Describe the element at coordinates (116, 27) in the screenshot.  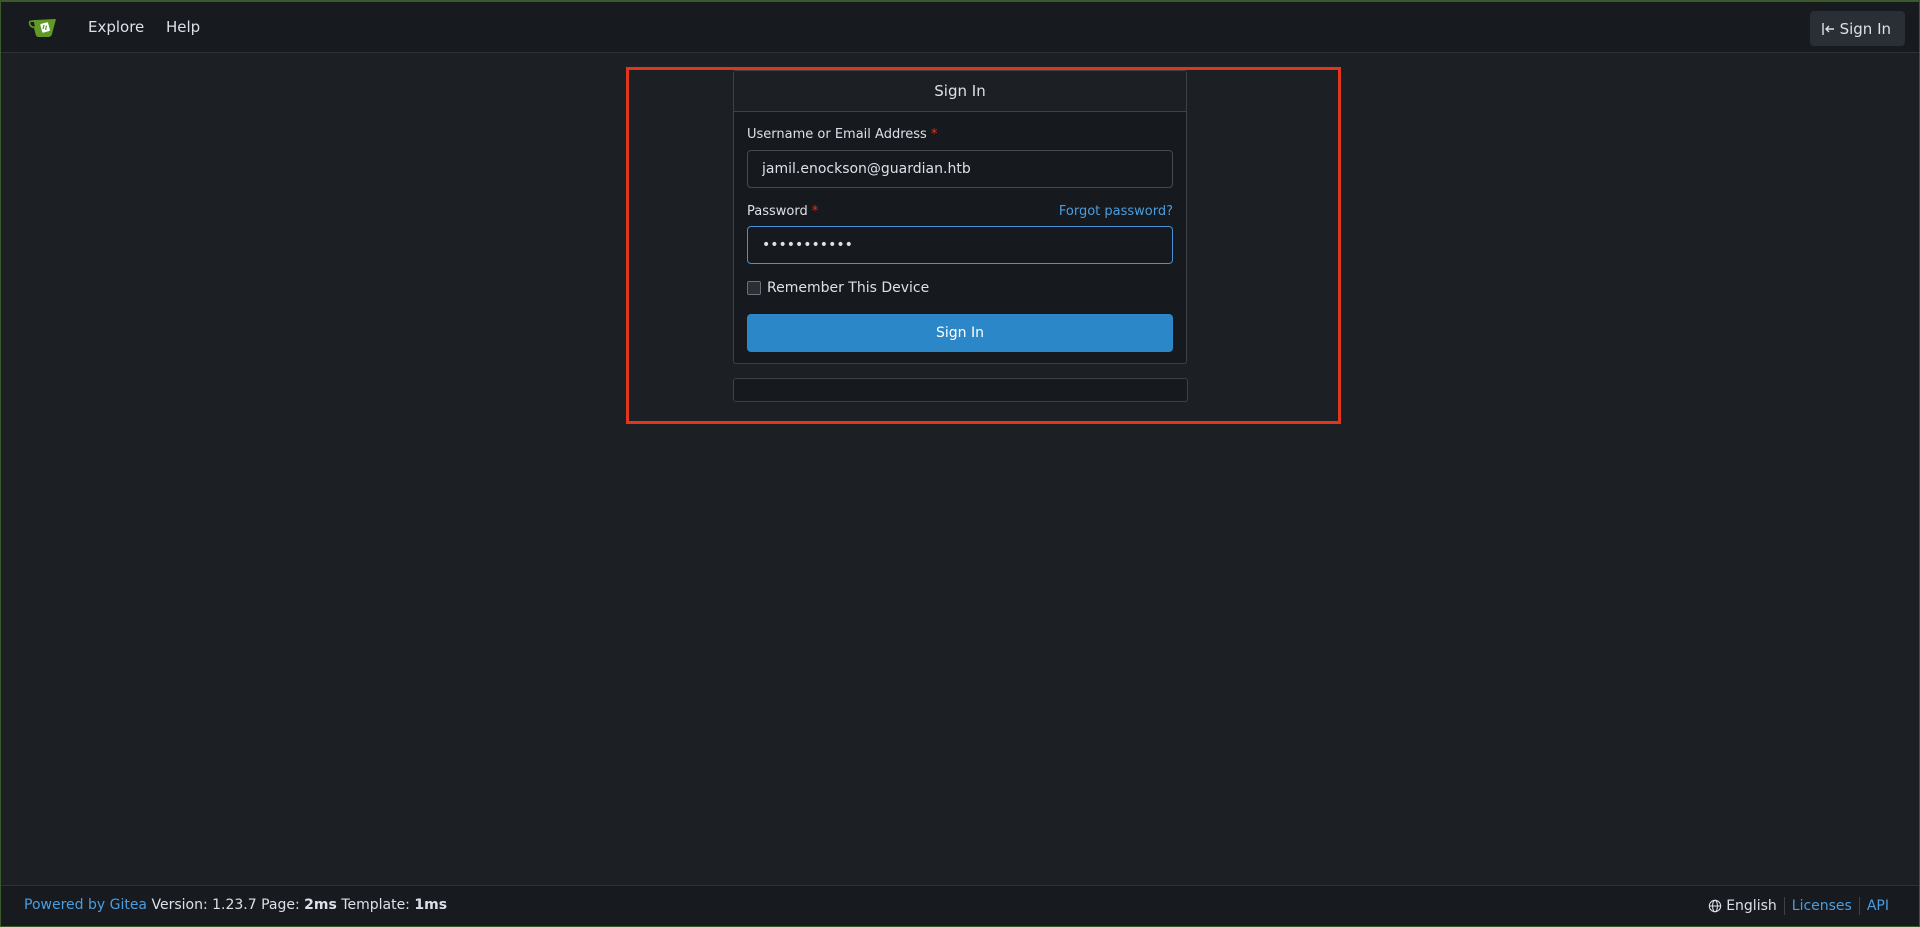
I see `nav-explore-link: Explore` at that location.